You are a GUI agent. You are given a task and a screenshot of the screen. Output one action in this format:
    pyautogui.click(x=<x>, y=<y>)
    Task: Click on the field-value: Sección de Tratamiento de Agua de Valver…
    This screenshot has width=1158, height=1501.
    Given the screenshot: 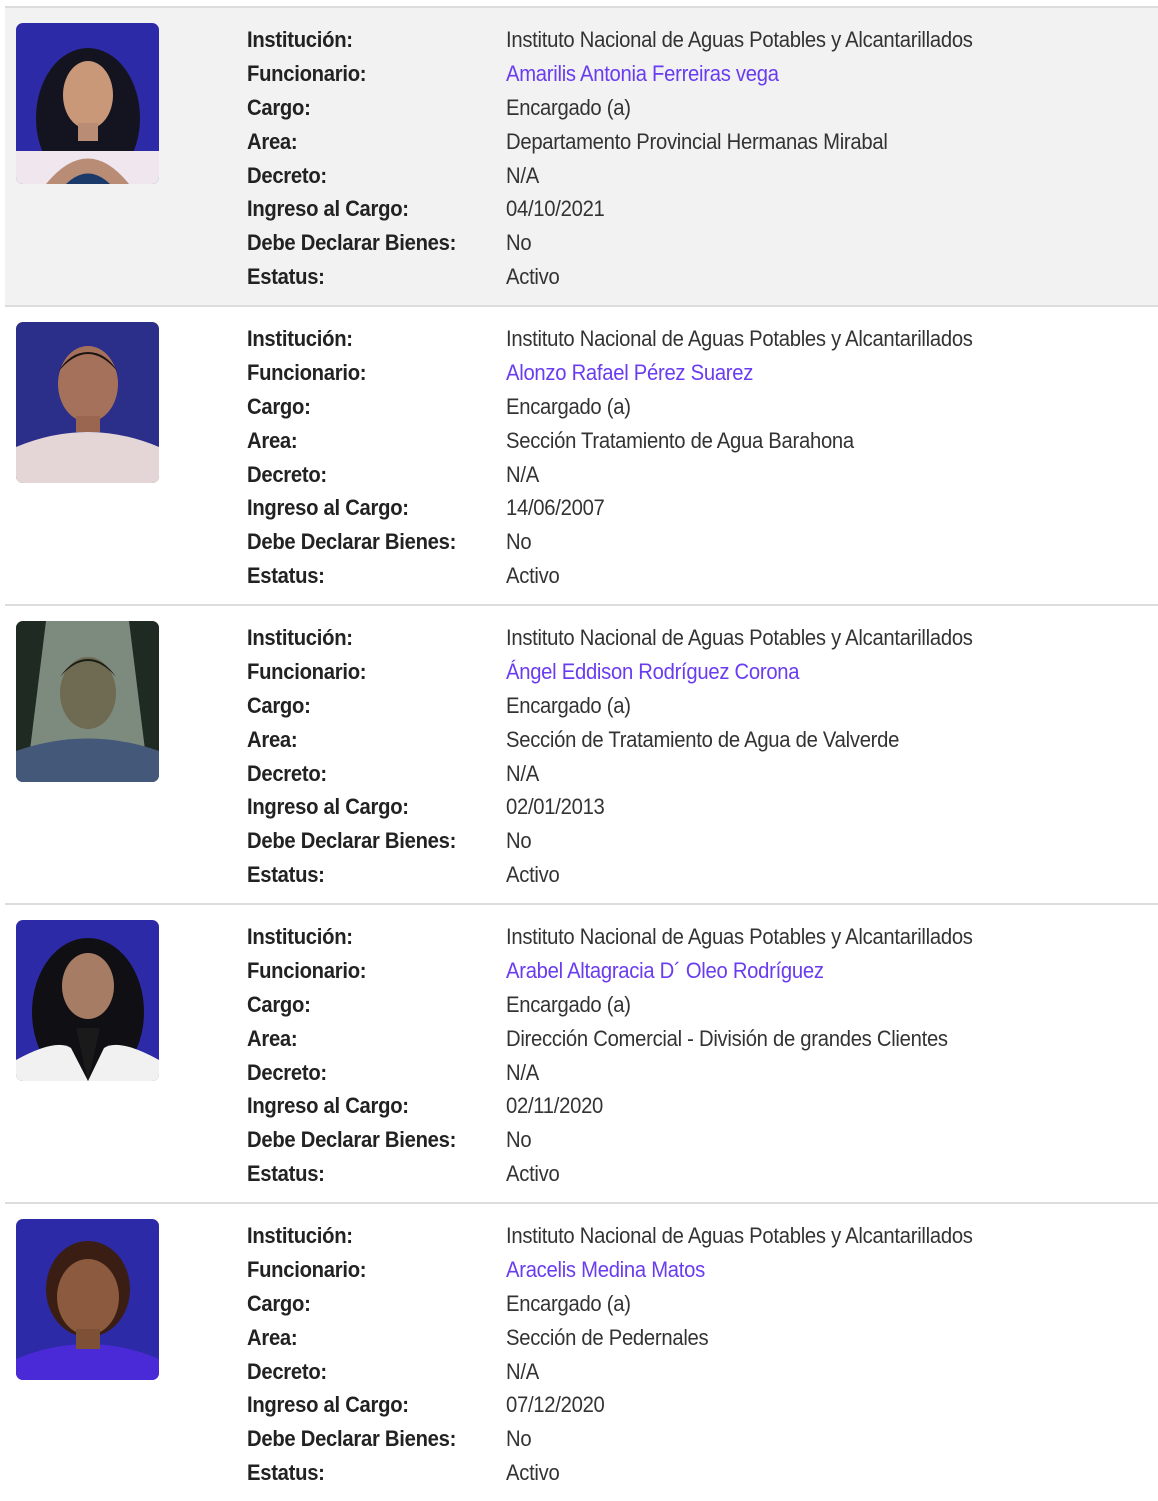 What is the action you would take?
    pyautogui.click(x=703, y=739)
    